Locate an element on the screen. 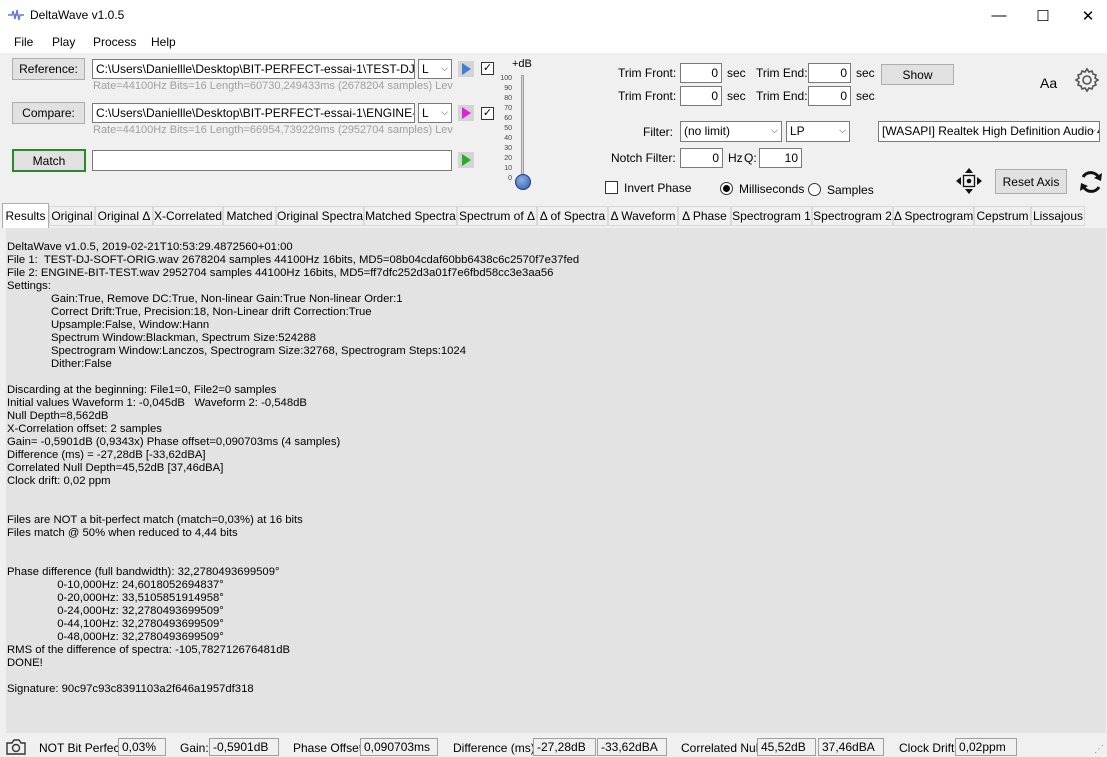 This screenshot has width=1107, height=757. scale-tick: 80 is located at coordinates (508, 98).